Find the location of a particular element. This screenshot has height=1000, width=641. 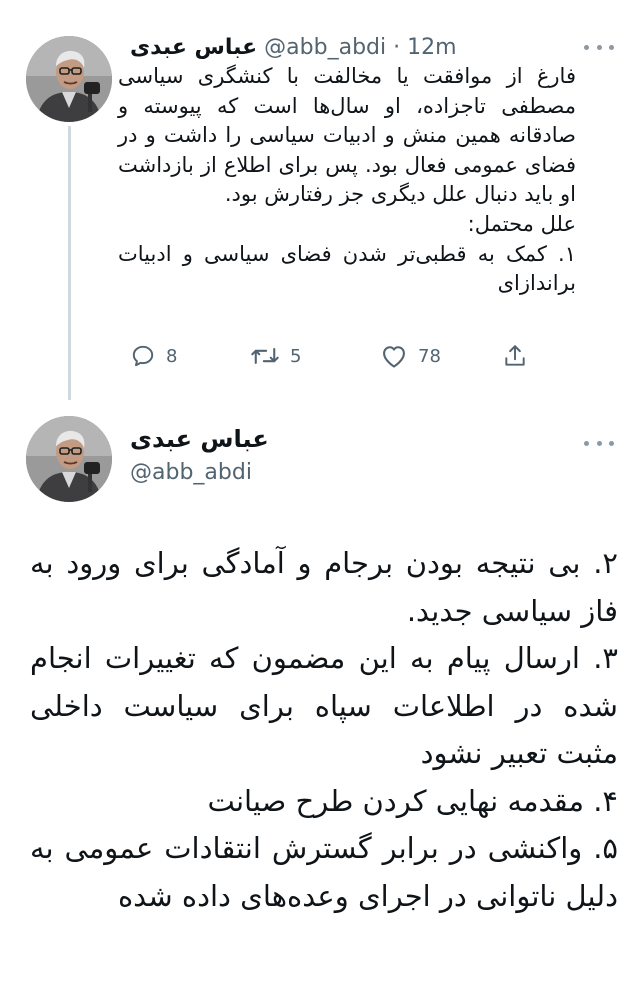

like-count: 78 is located at coordinates (429, 356).